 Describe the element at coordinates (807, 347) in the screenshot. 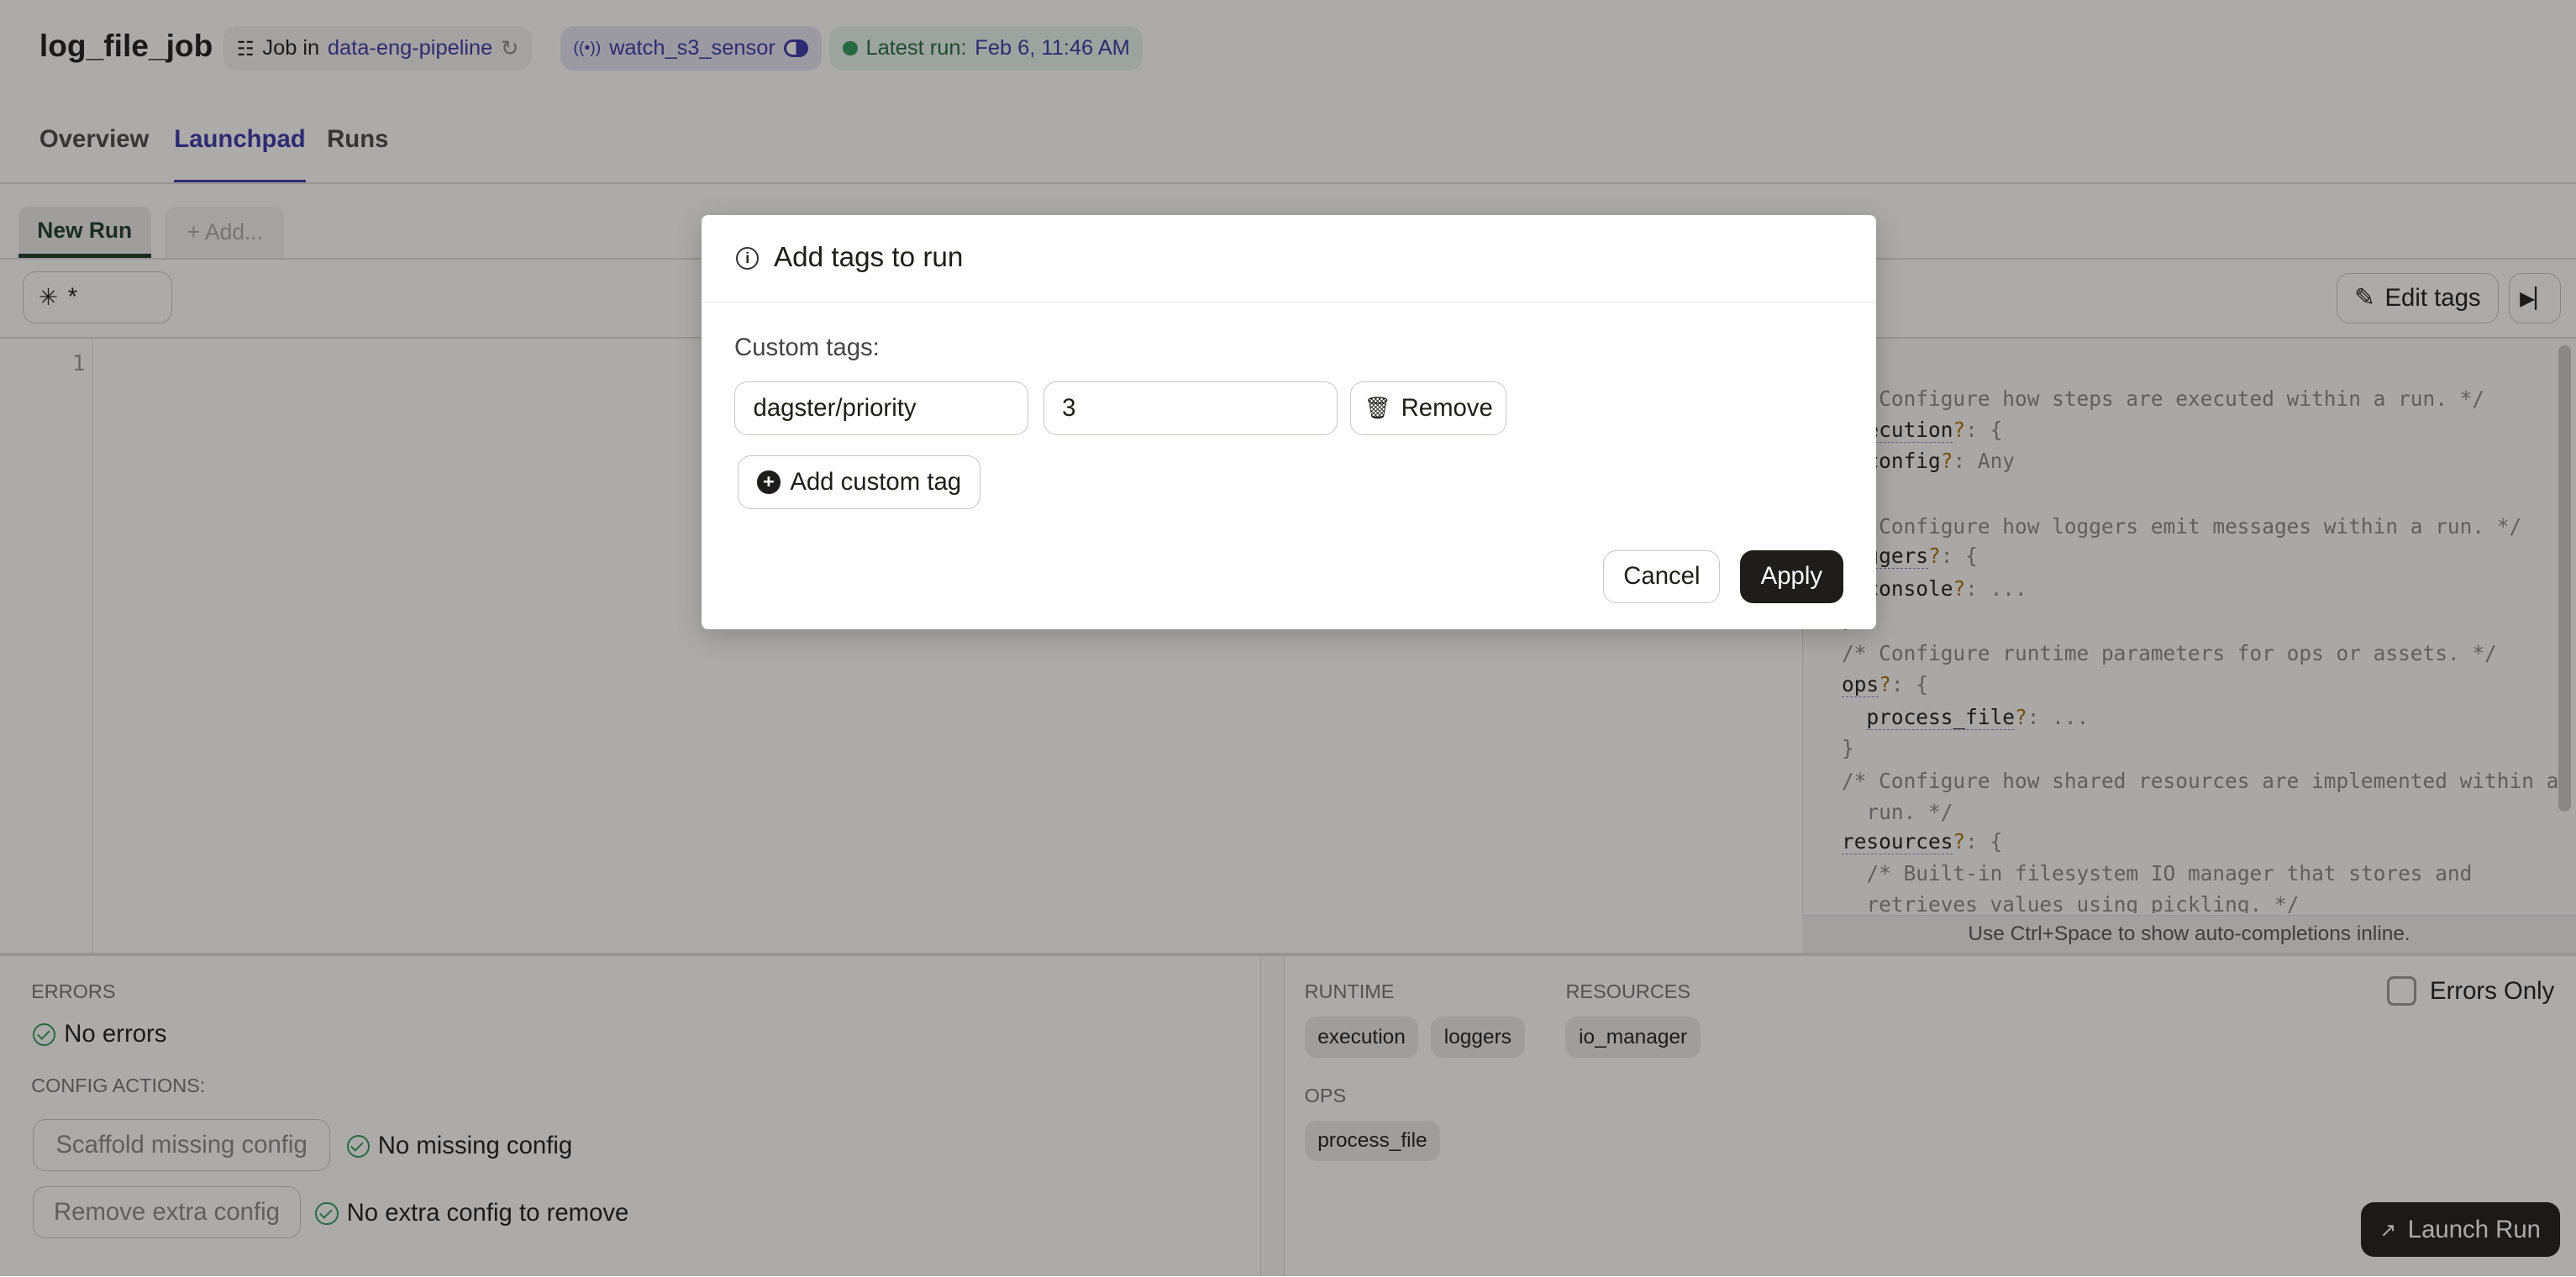

I see `custom-tags-label: Custom tags:` at that location.